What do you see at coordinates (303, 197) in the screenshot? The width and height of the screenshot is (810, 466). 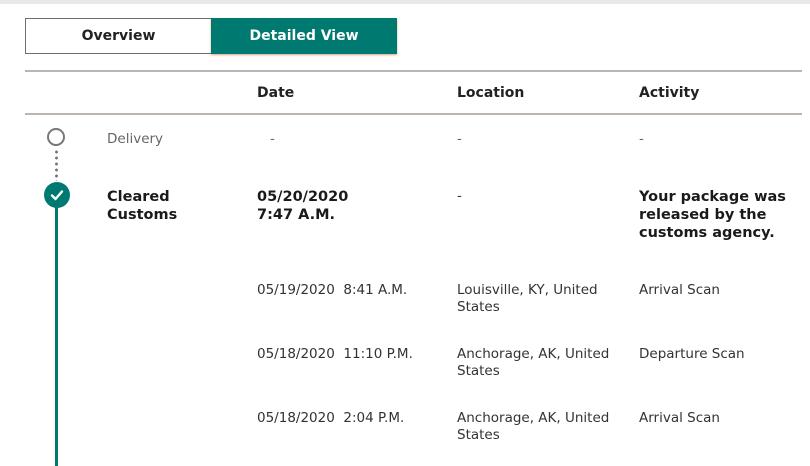 I see `date-line: 05/20/2020` at bounding box center [303, 197].